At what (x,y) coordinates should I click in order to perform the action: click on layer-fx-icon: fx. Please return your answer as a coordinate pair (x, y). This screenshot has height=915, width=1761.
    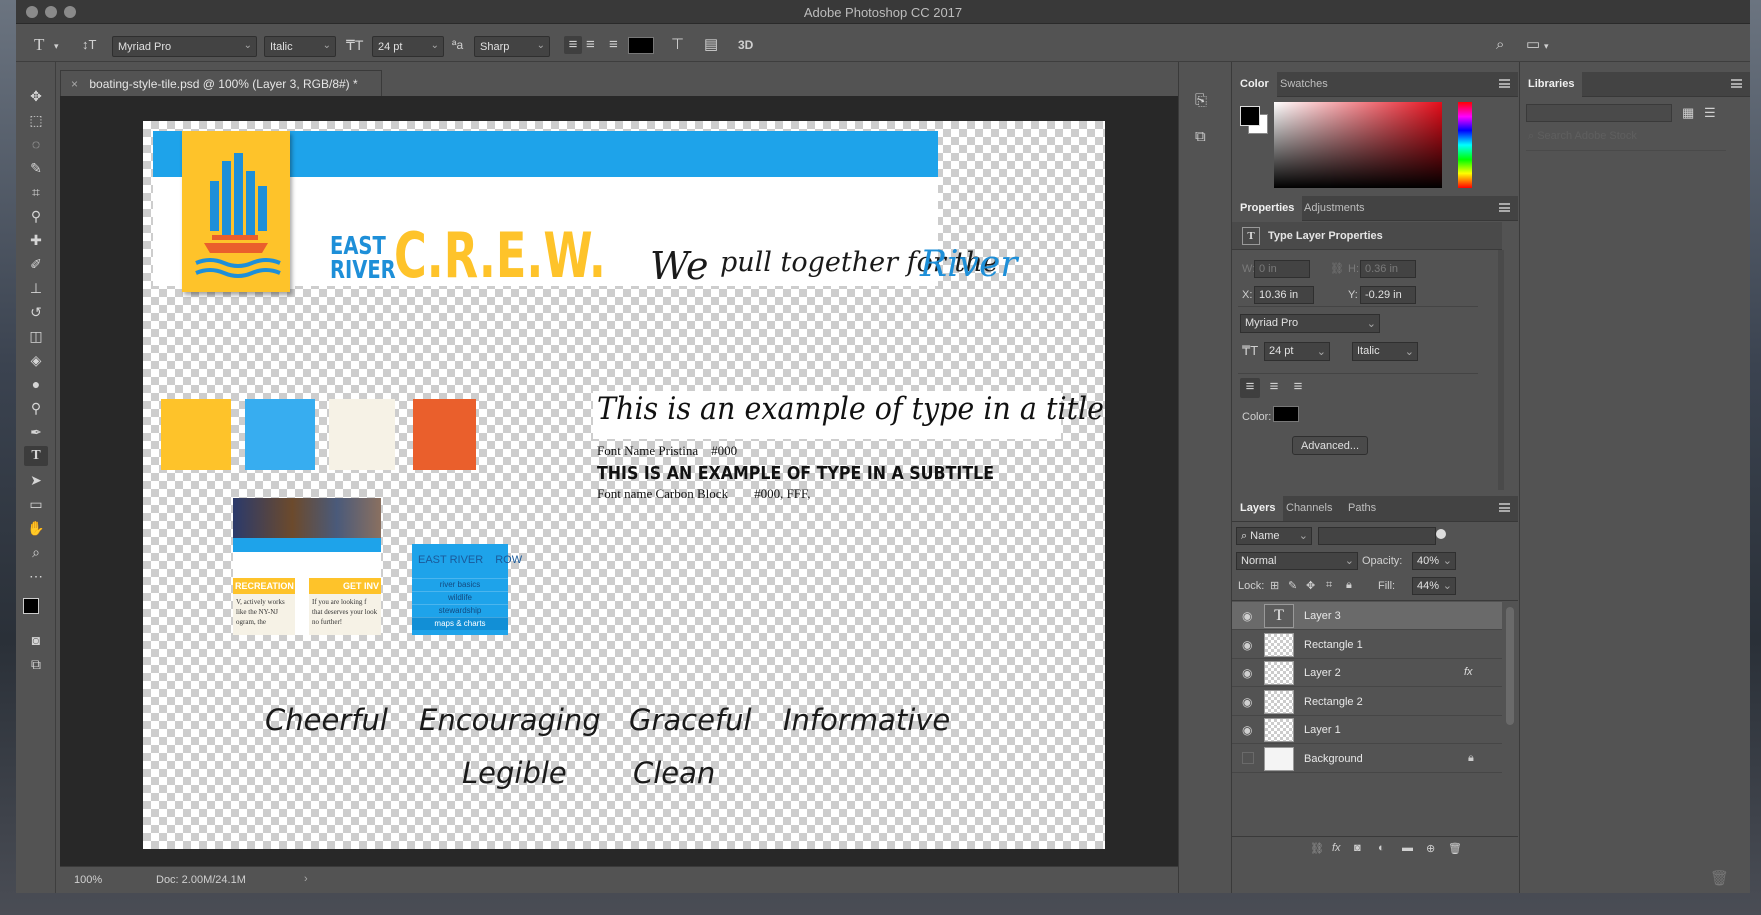
    Looking at the image, I should click on (1468, 672).